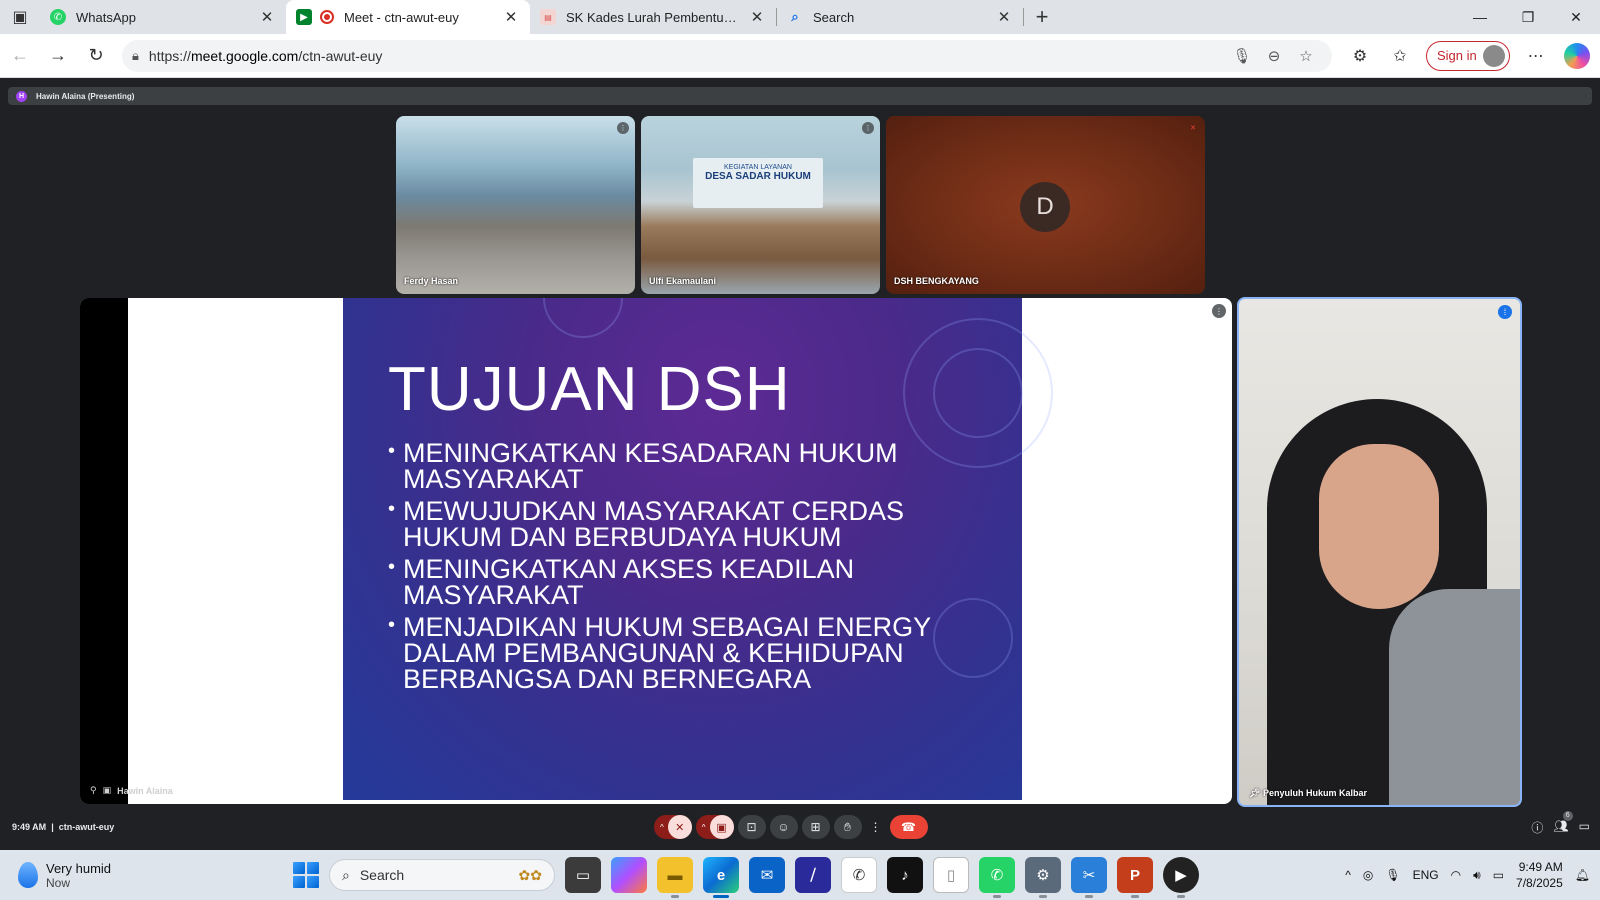 Image resolution: width=1600 pixels, height=900 pixels. What do you see at coordinates (1563, 823) in the screenshot?
I see `people-button: 👥︎ 6` at bounding box center [1563, 823].